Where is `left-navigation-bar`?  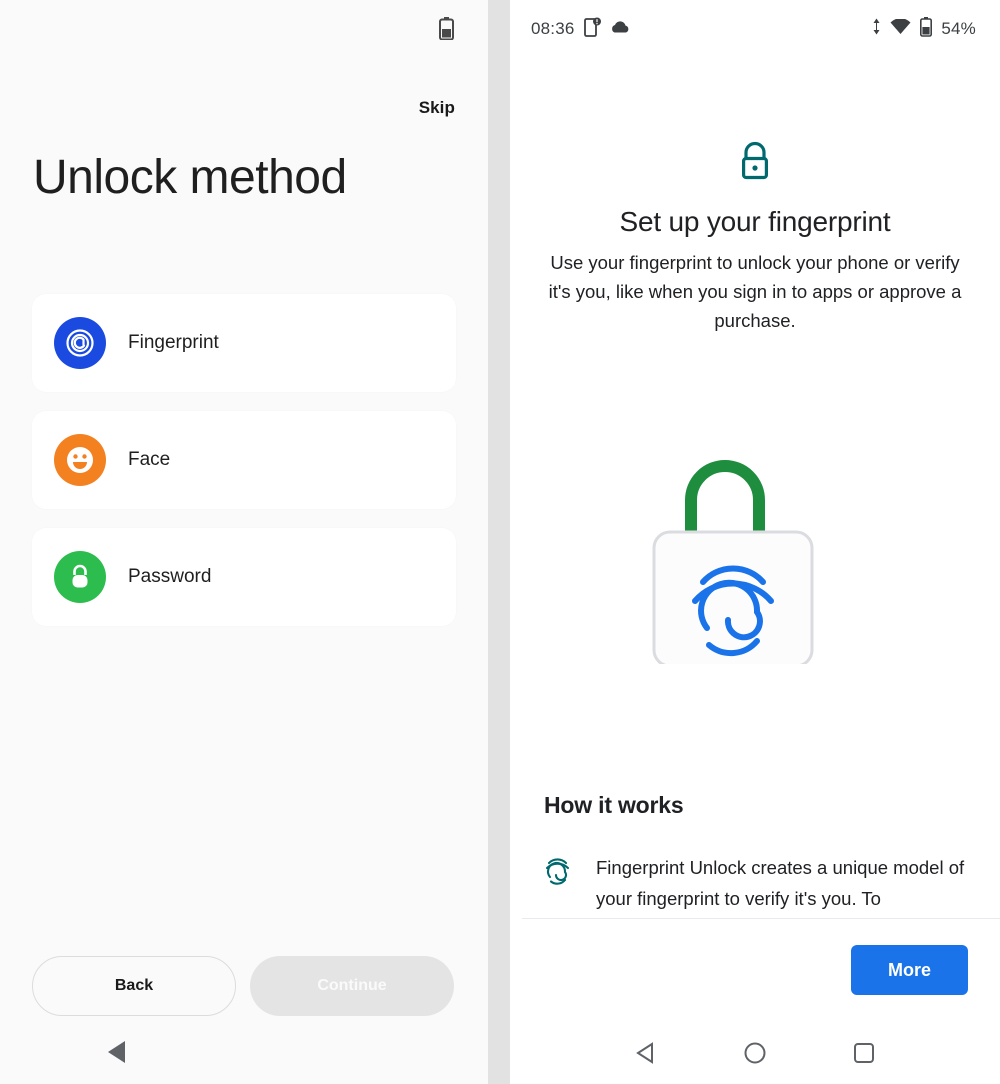
left-navigation-bar is located at coordinates (244, 1054).